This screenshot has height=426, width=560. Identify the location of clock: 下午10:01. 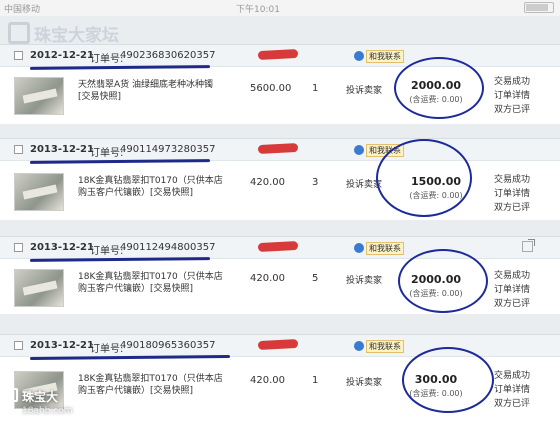
(258, 10).